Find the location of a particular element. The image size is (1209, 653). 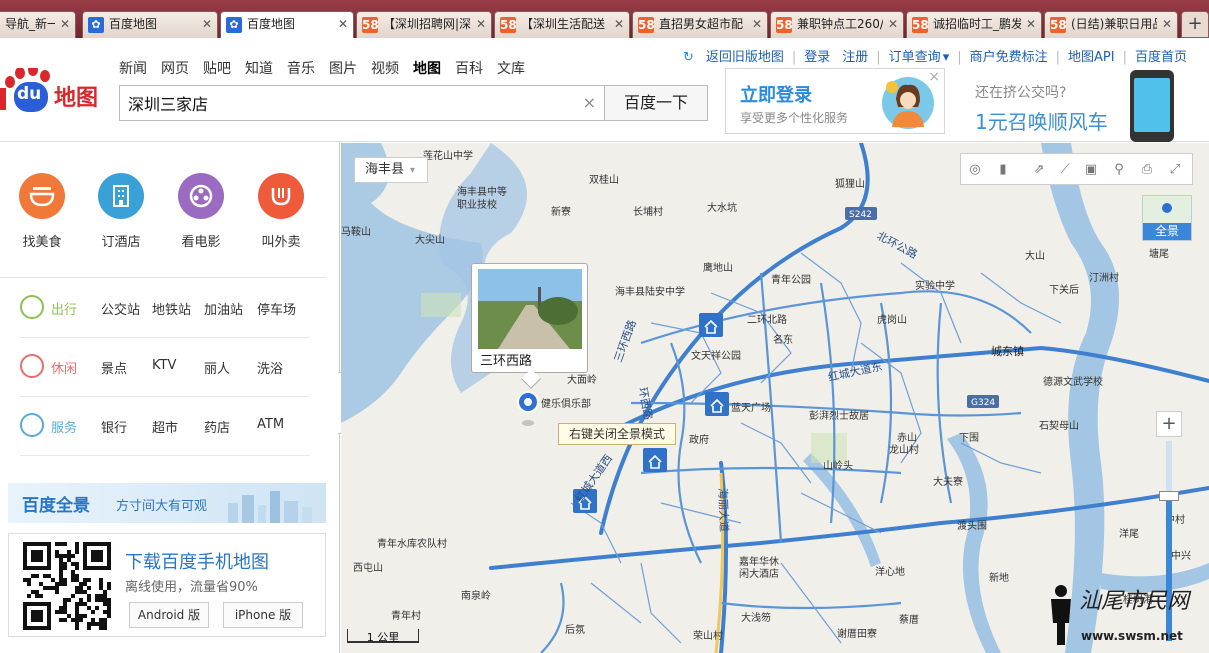

fullscreen-icon: ⤢ is located at coordinates (1175, 170).